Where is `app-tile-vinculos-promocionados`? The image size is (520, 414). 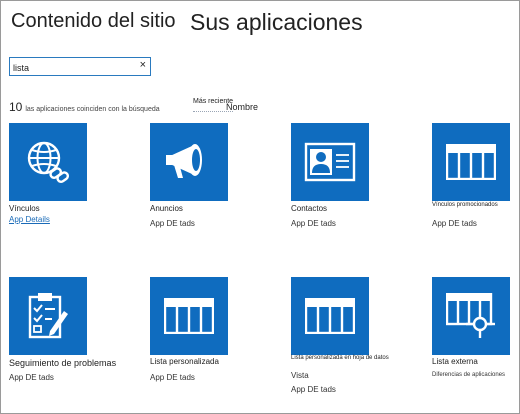 app-tile-vinculos-promocionados is located at coordinates (471, 162).